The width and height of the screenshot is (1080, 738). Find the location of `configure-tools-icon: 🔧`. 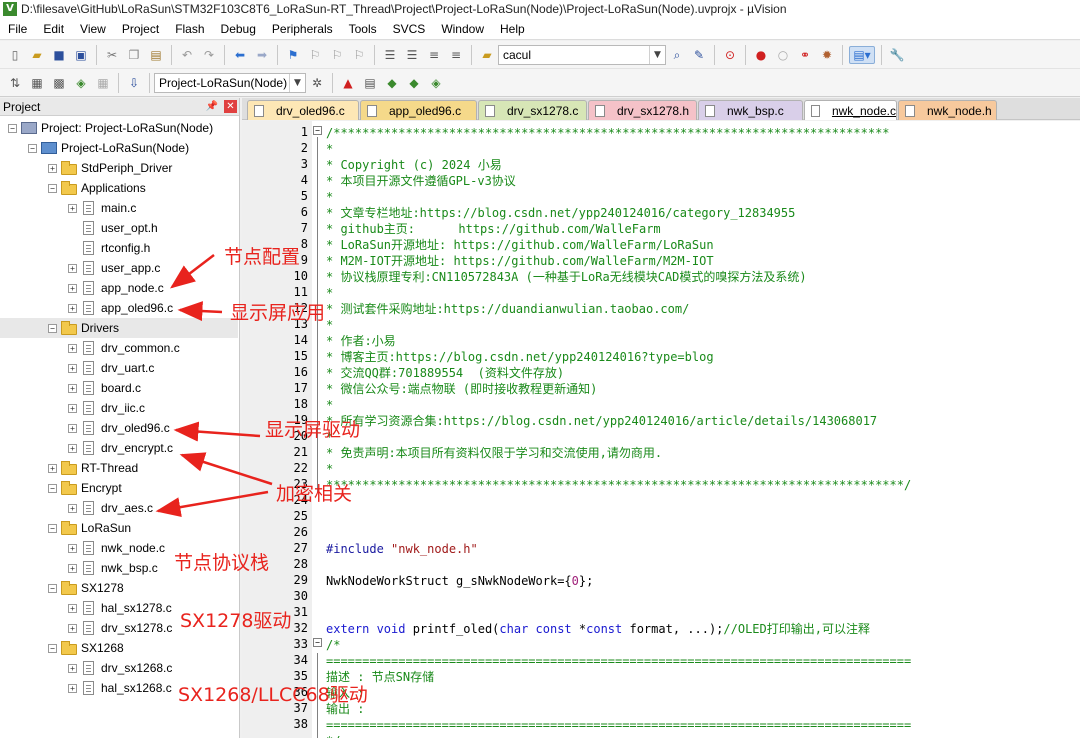

configure-tools-icon: 🔧 is located at coordinates (897, 55).